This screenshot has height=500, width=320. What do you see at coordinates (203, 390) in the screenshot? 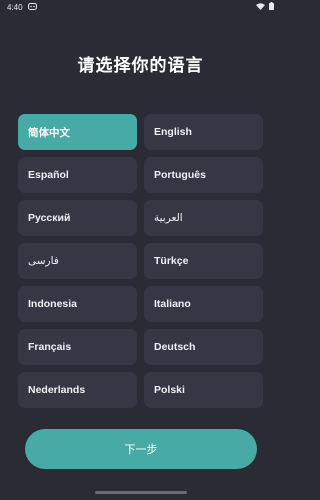
I see `language-option: Polski` at bounding box center [203, 390].